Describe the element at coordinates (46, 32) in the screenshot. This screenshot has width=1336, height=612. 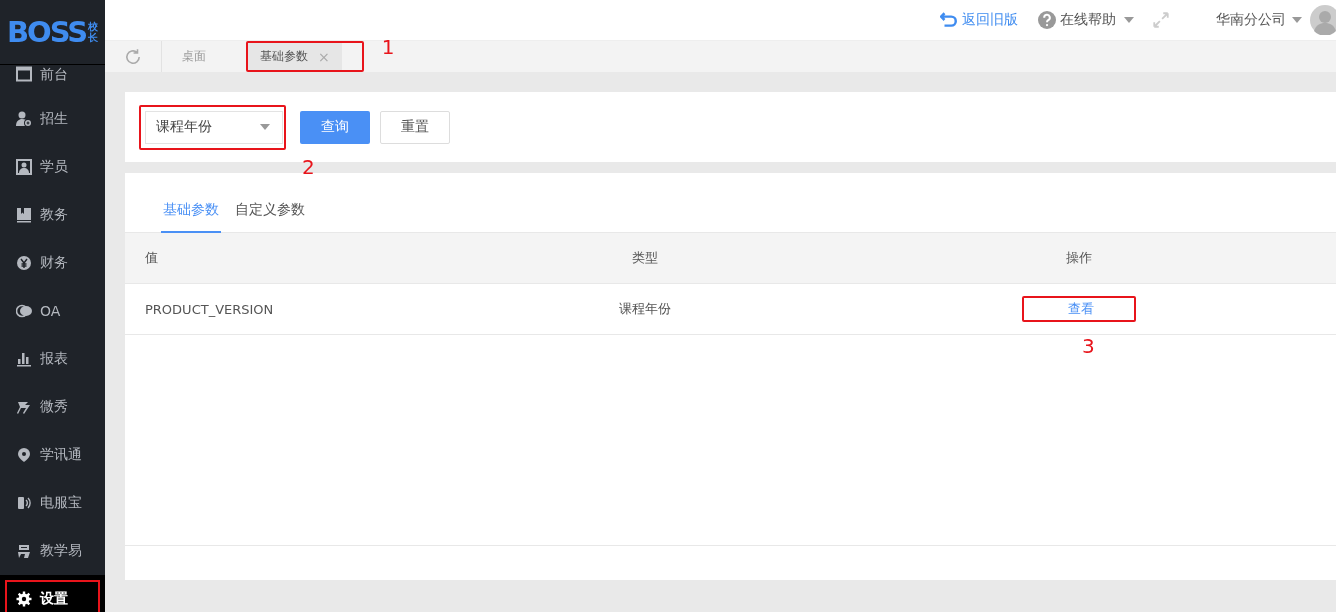
I see `logo-text: BOSS` at that location.